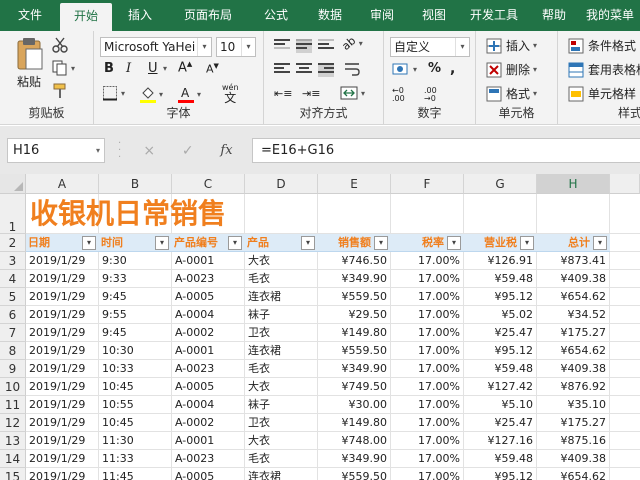 This screenshot has width=640, height=480. What do you see at coordinates (500, 261) in the screenshot?
I see `table-cell: ¥126.91` at bounding box center [500, 261].